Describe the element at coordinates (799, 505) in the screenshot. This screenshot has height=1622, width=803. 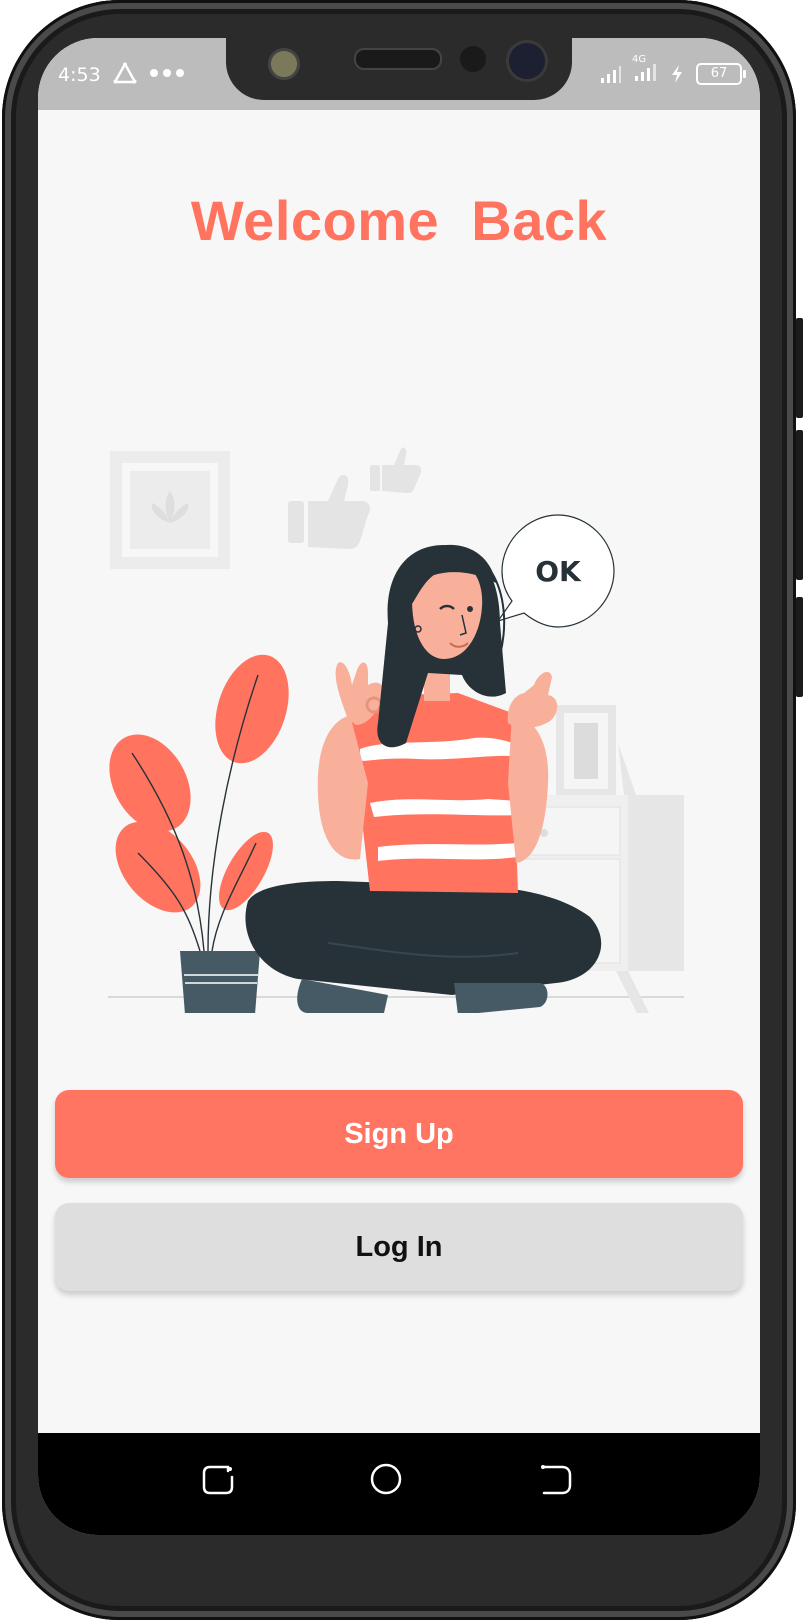
I see `side-button-middle` at that location.